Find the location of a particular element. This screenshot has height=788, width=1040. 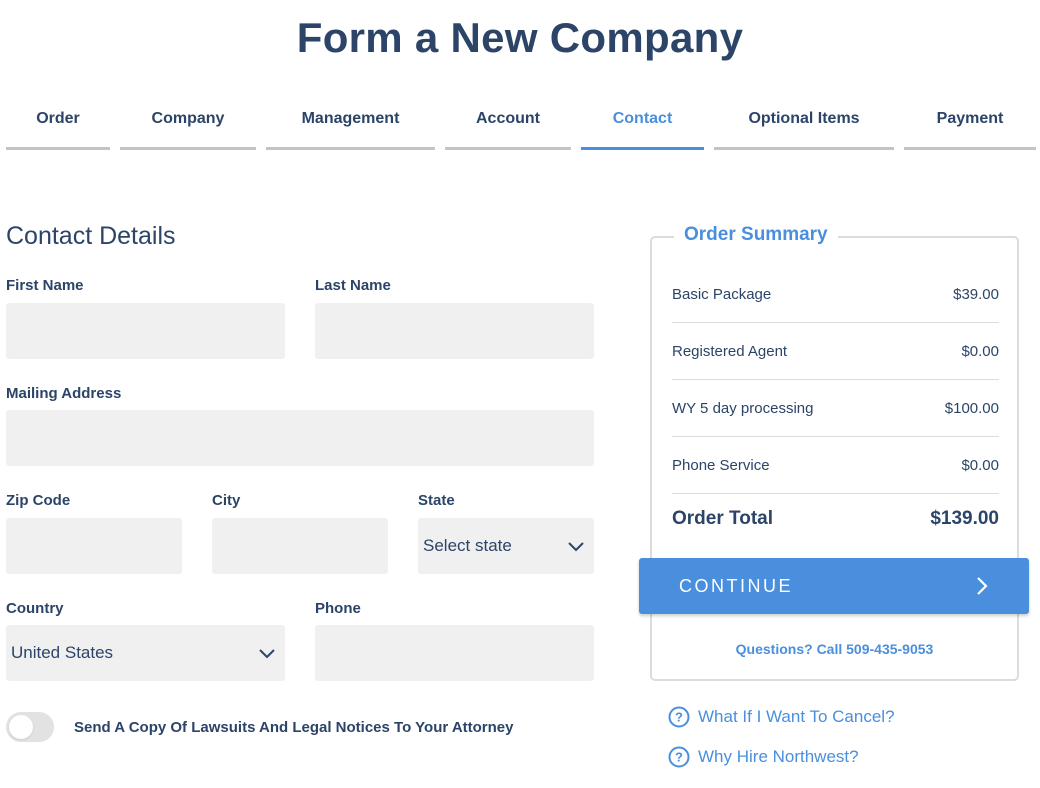

summary-row: Basic Package $39.00 is located at coordinates (835, 294).